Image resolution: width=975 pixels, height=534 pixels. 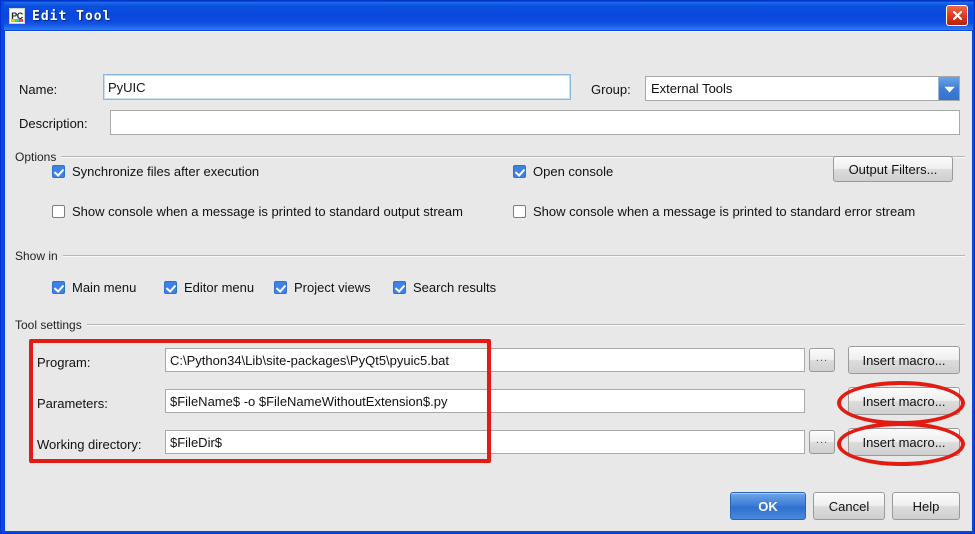 I want to click on checkbox-label: Search results, so click(x=455, y=287).